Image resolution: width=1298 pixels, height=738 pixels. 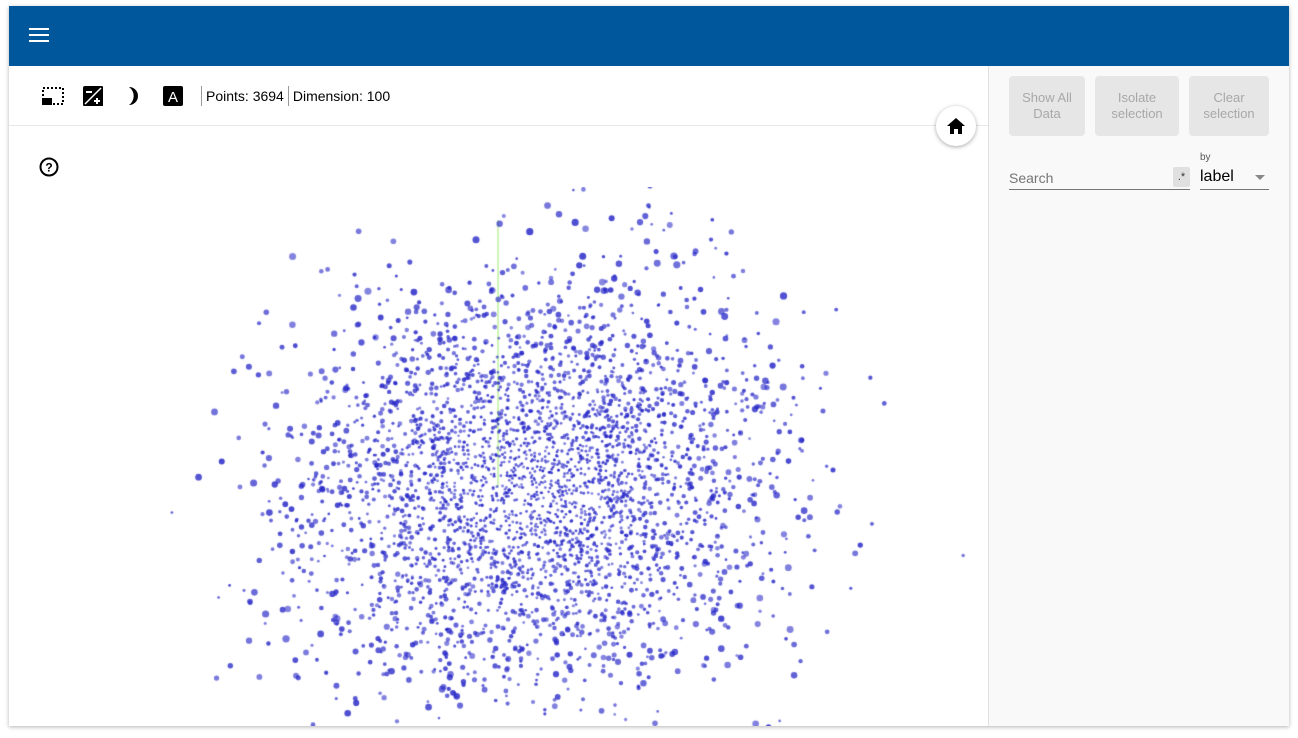 I want to click on svg-text: A, so click(x=173, y=97).